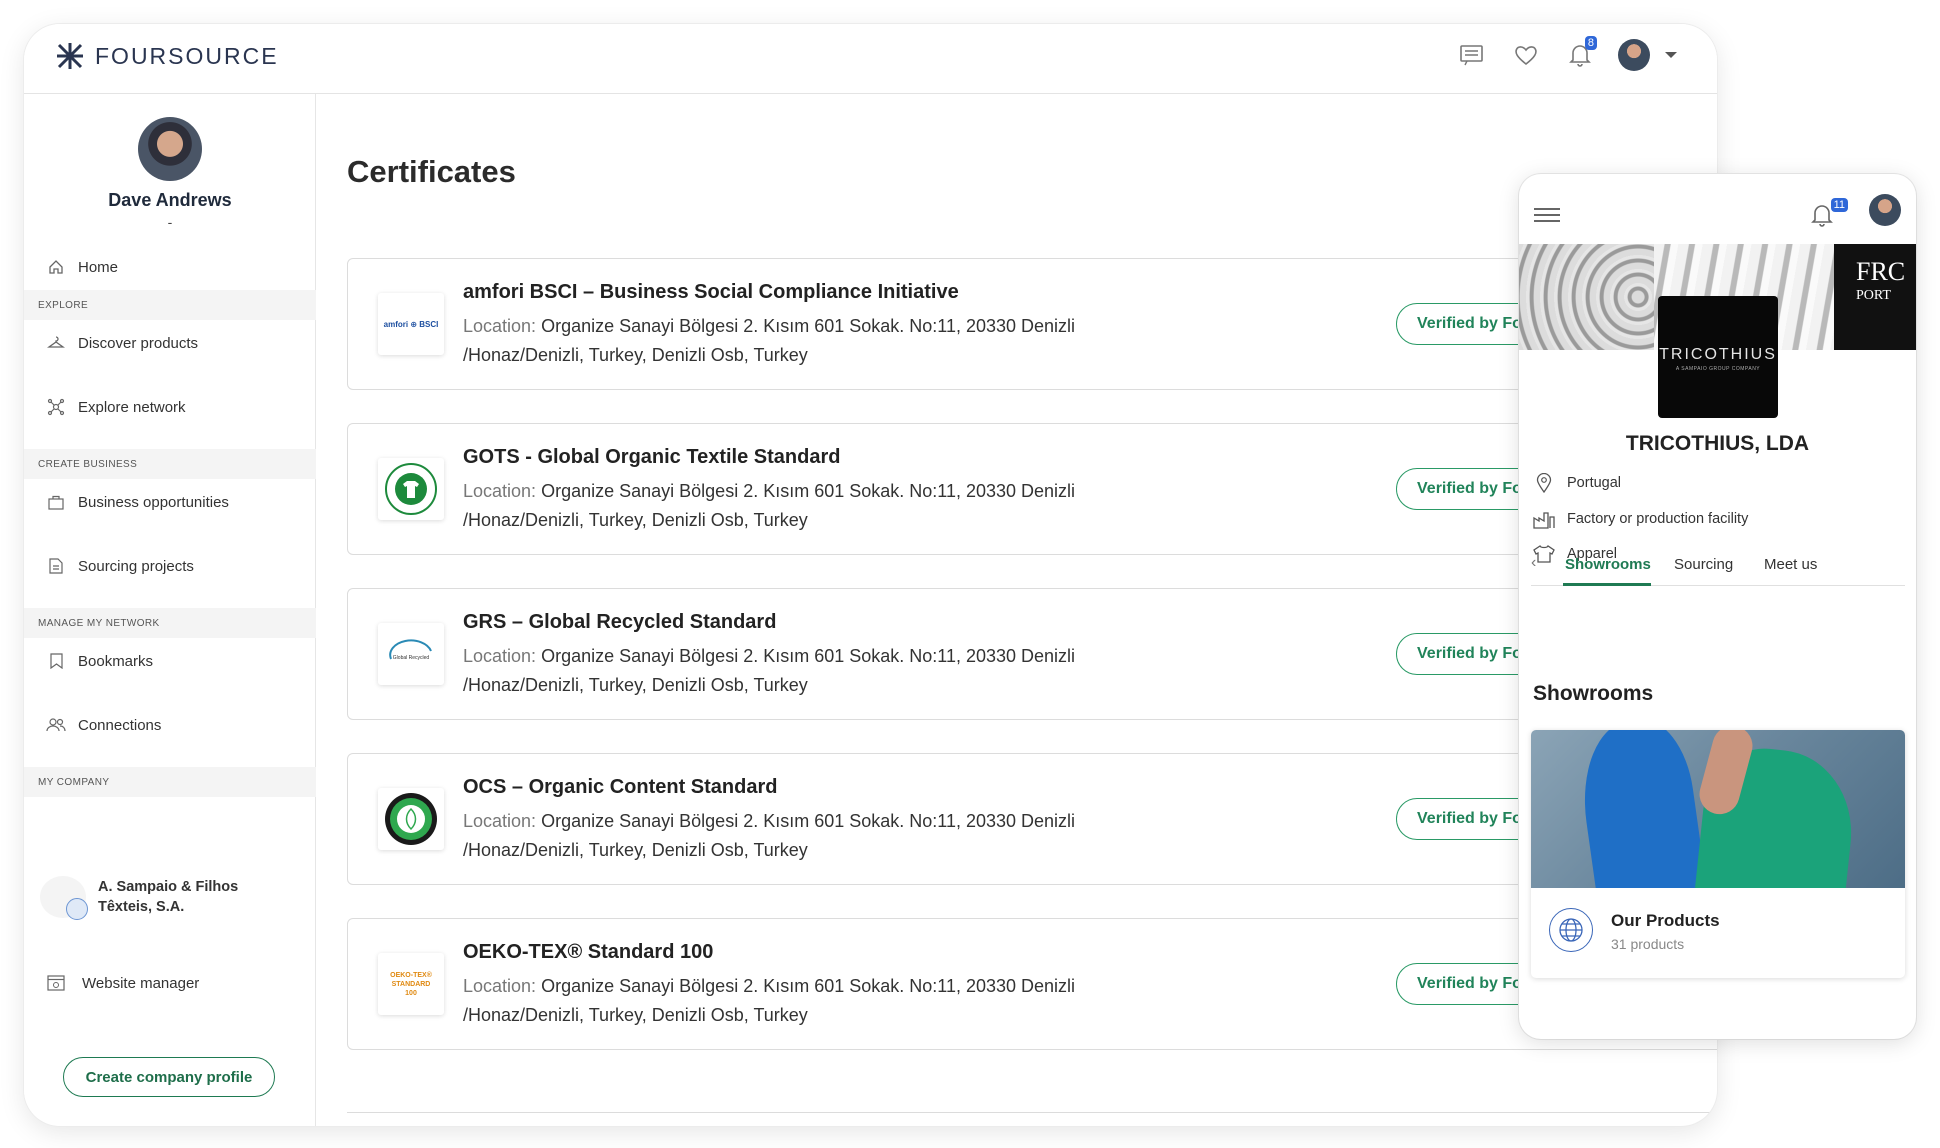  I want to click on create-company-profile-button: Create company profile, so click(169, 1077).